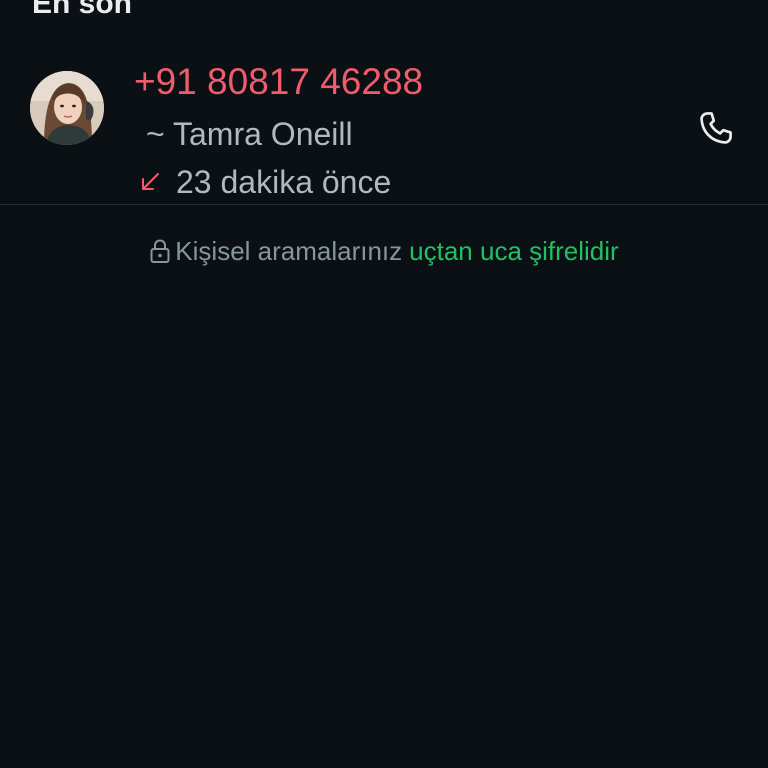 This screenshot has width=768, height=768. What do you see at coordinates (514, 251) in the screenshot?
I see `end-to-end-encrypted-link: uçtan uca şifrelidir` at bounding box center [514, 251].